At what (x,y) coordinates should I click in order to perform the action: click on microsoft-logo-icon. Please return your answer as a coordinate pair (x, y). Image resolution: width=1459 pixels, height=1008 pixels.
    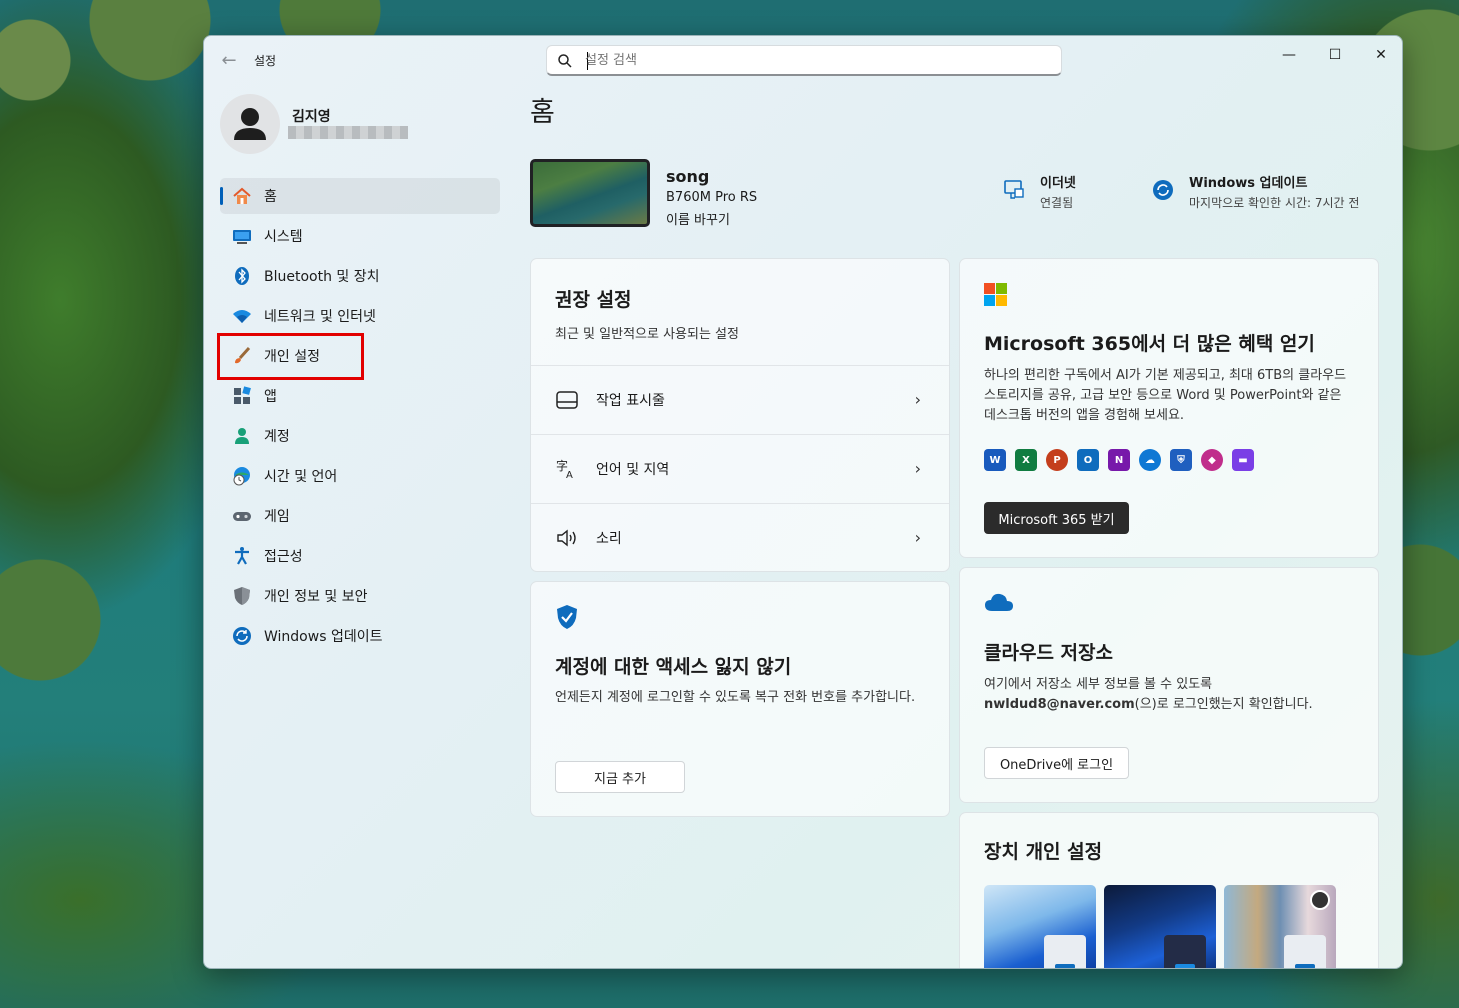
    Looking at the image, I should click on (995, 294).